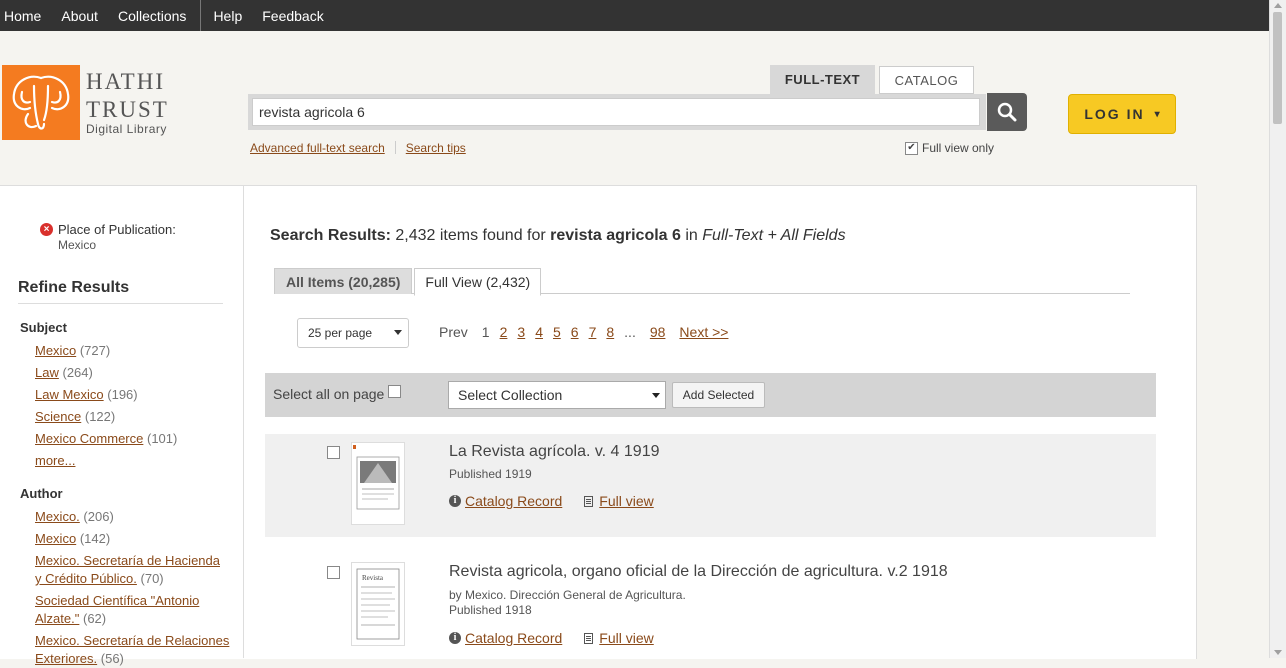  I want to click on search-tips-link: Search tips, so click(436, 148).